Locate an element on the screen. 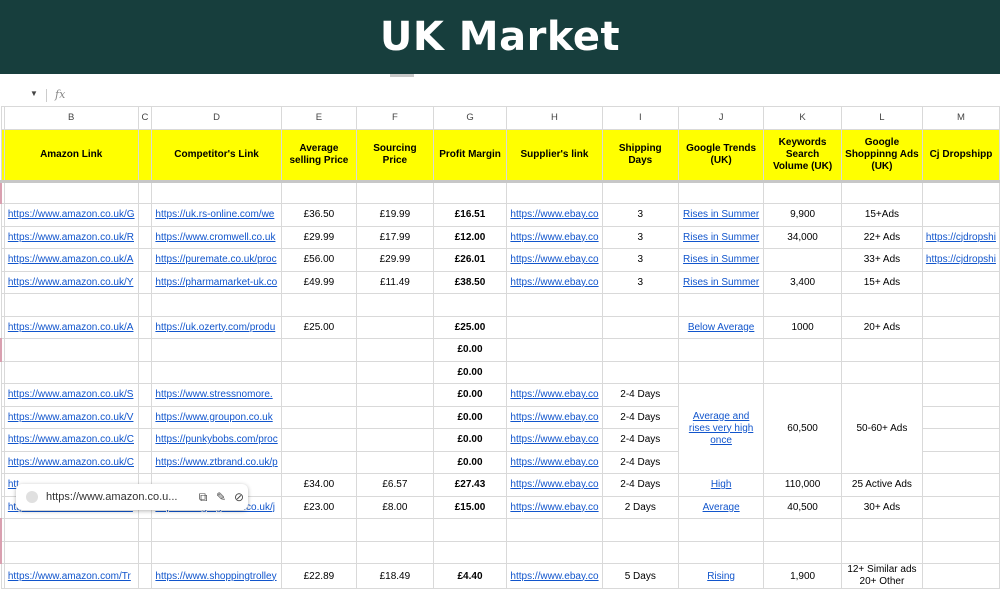  unlink-icon: ⊘ is located at coordinates (239, 497).